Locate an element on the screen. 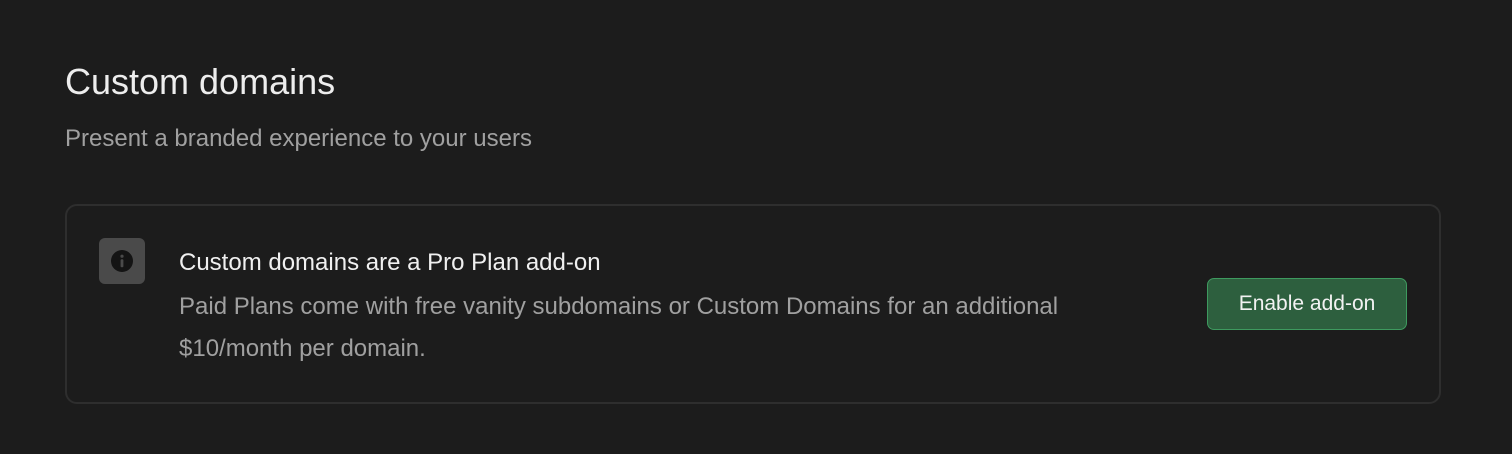  info-circle-glyph is located at coordinates (122, 261).